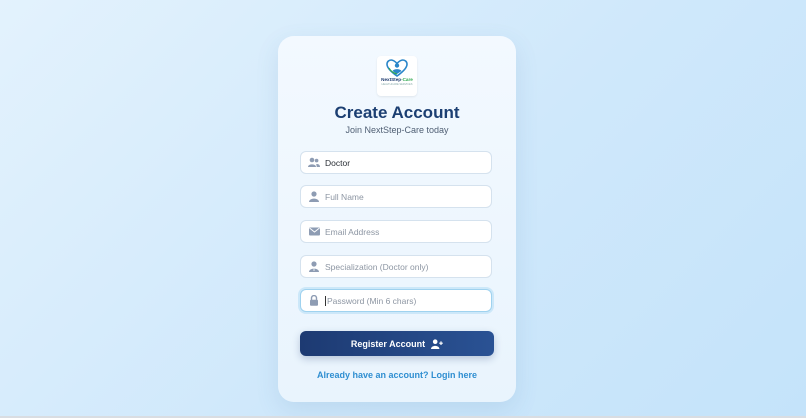 Image resolution: width=806 pixels, height=418 pixels. I want to click on heart-hands-icon, so click(397, 68).